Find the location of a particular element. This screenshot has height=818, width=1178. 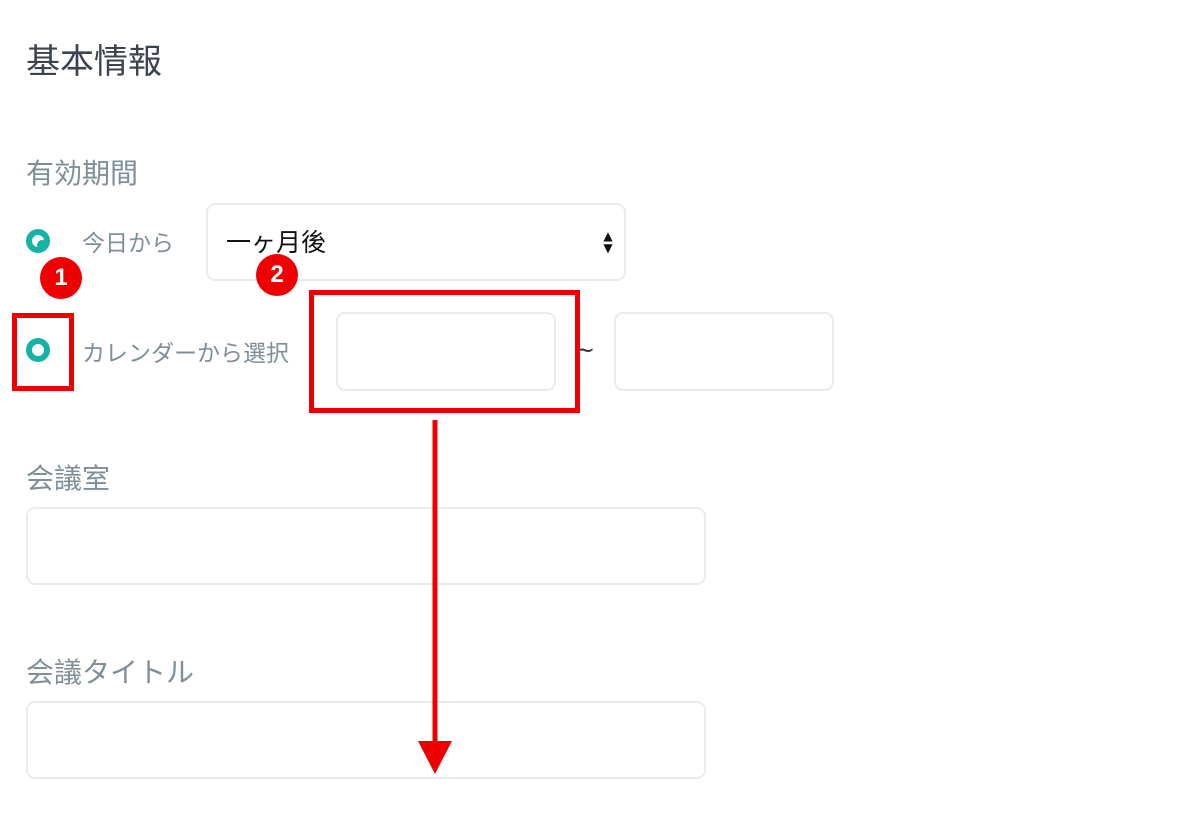

annotation-arrow is located at coordinates (435, 597).